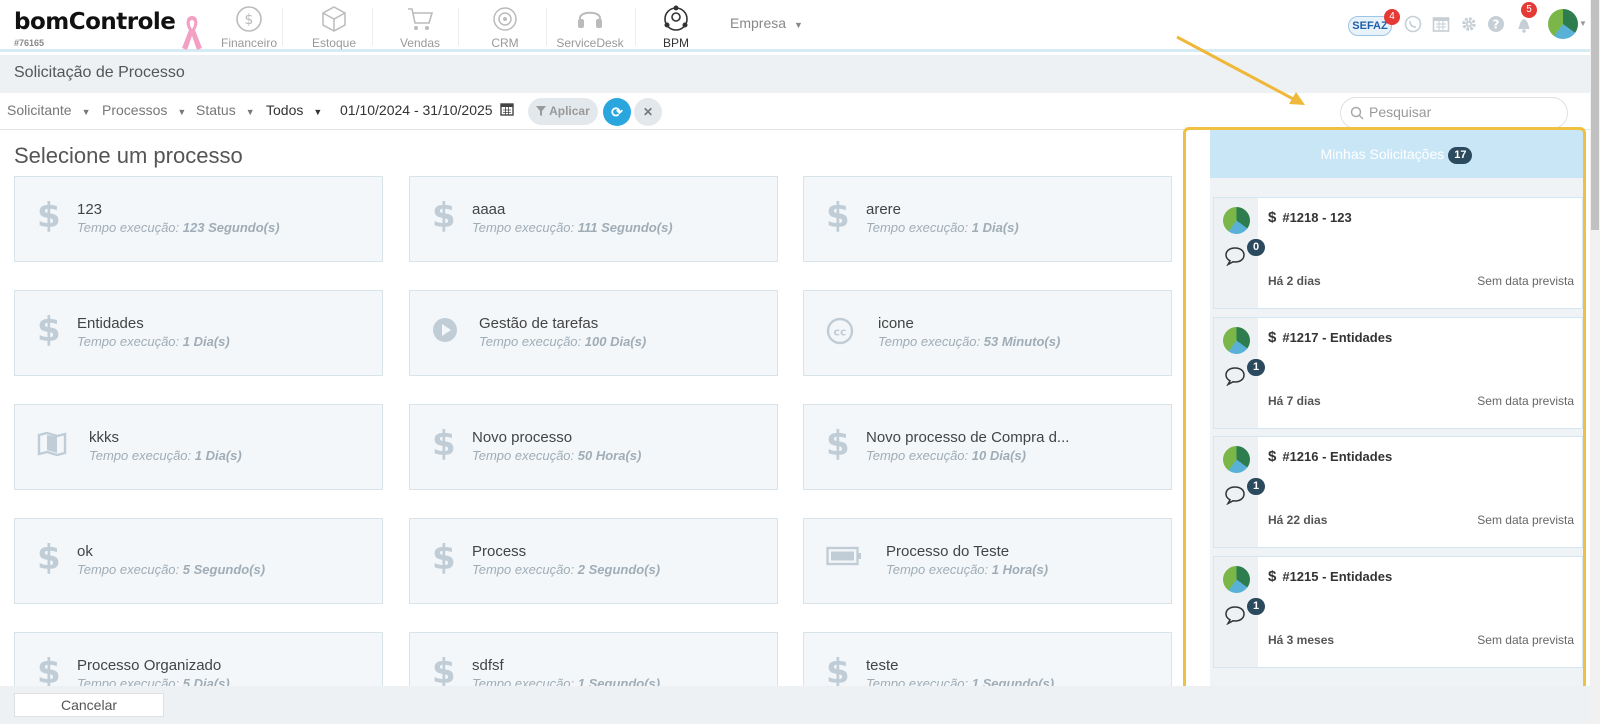 Image resolution: width=1600 pixels, height=724 pixels. I want to click on gear-icon, so click(1469, 24).